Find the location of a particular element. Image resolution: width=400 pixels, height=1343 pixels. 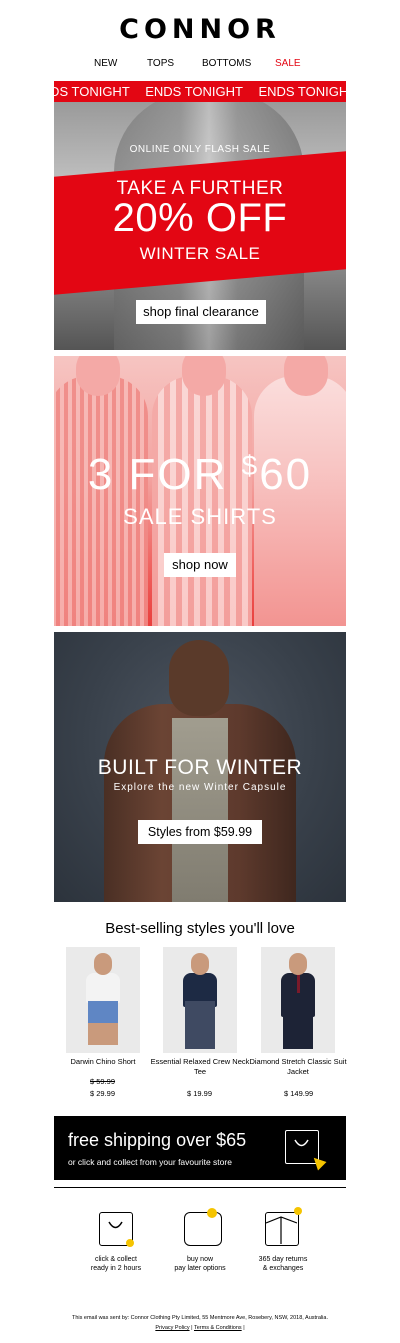

brand-logo: CONNOR is located at coordinates (200, 29).